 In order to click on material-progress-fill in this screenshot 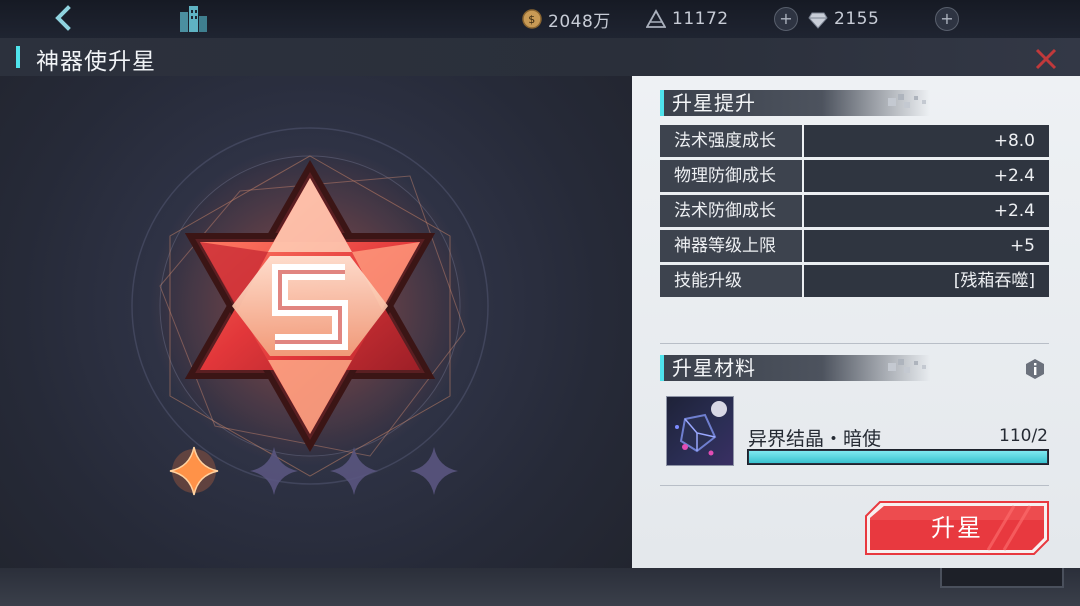, I will do `click(898, 457)`.